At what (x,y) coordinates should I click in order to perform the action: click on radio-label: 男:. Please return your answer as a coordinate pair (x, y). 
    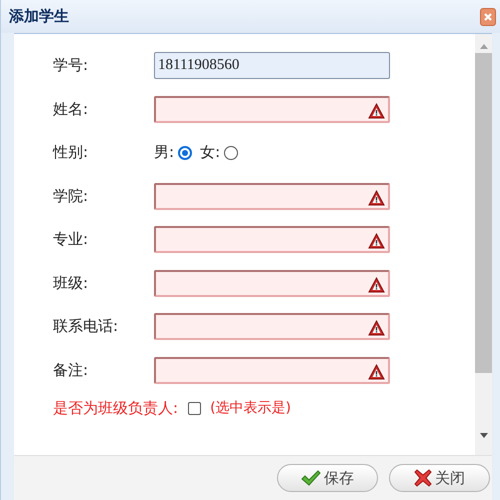
    Looking at the image, I should click on (164, 153).